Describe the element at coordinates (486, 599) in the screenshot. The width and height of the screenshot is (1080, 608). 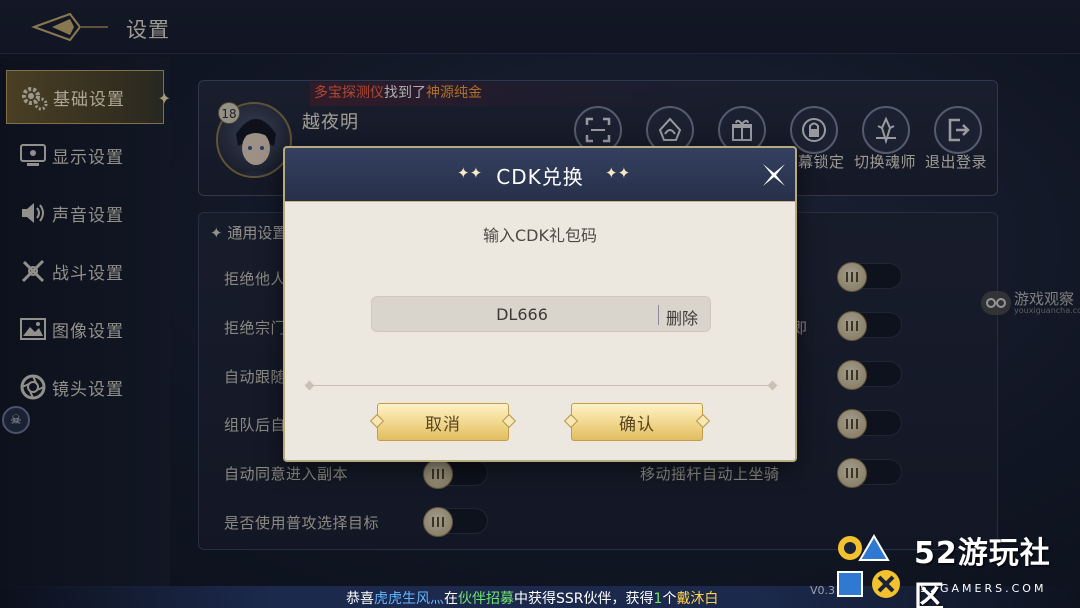
I see `ticker-event: 伙伴招募` at that location.